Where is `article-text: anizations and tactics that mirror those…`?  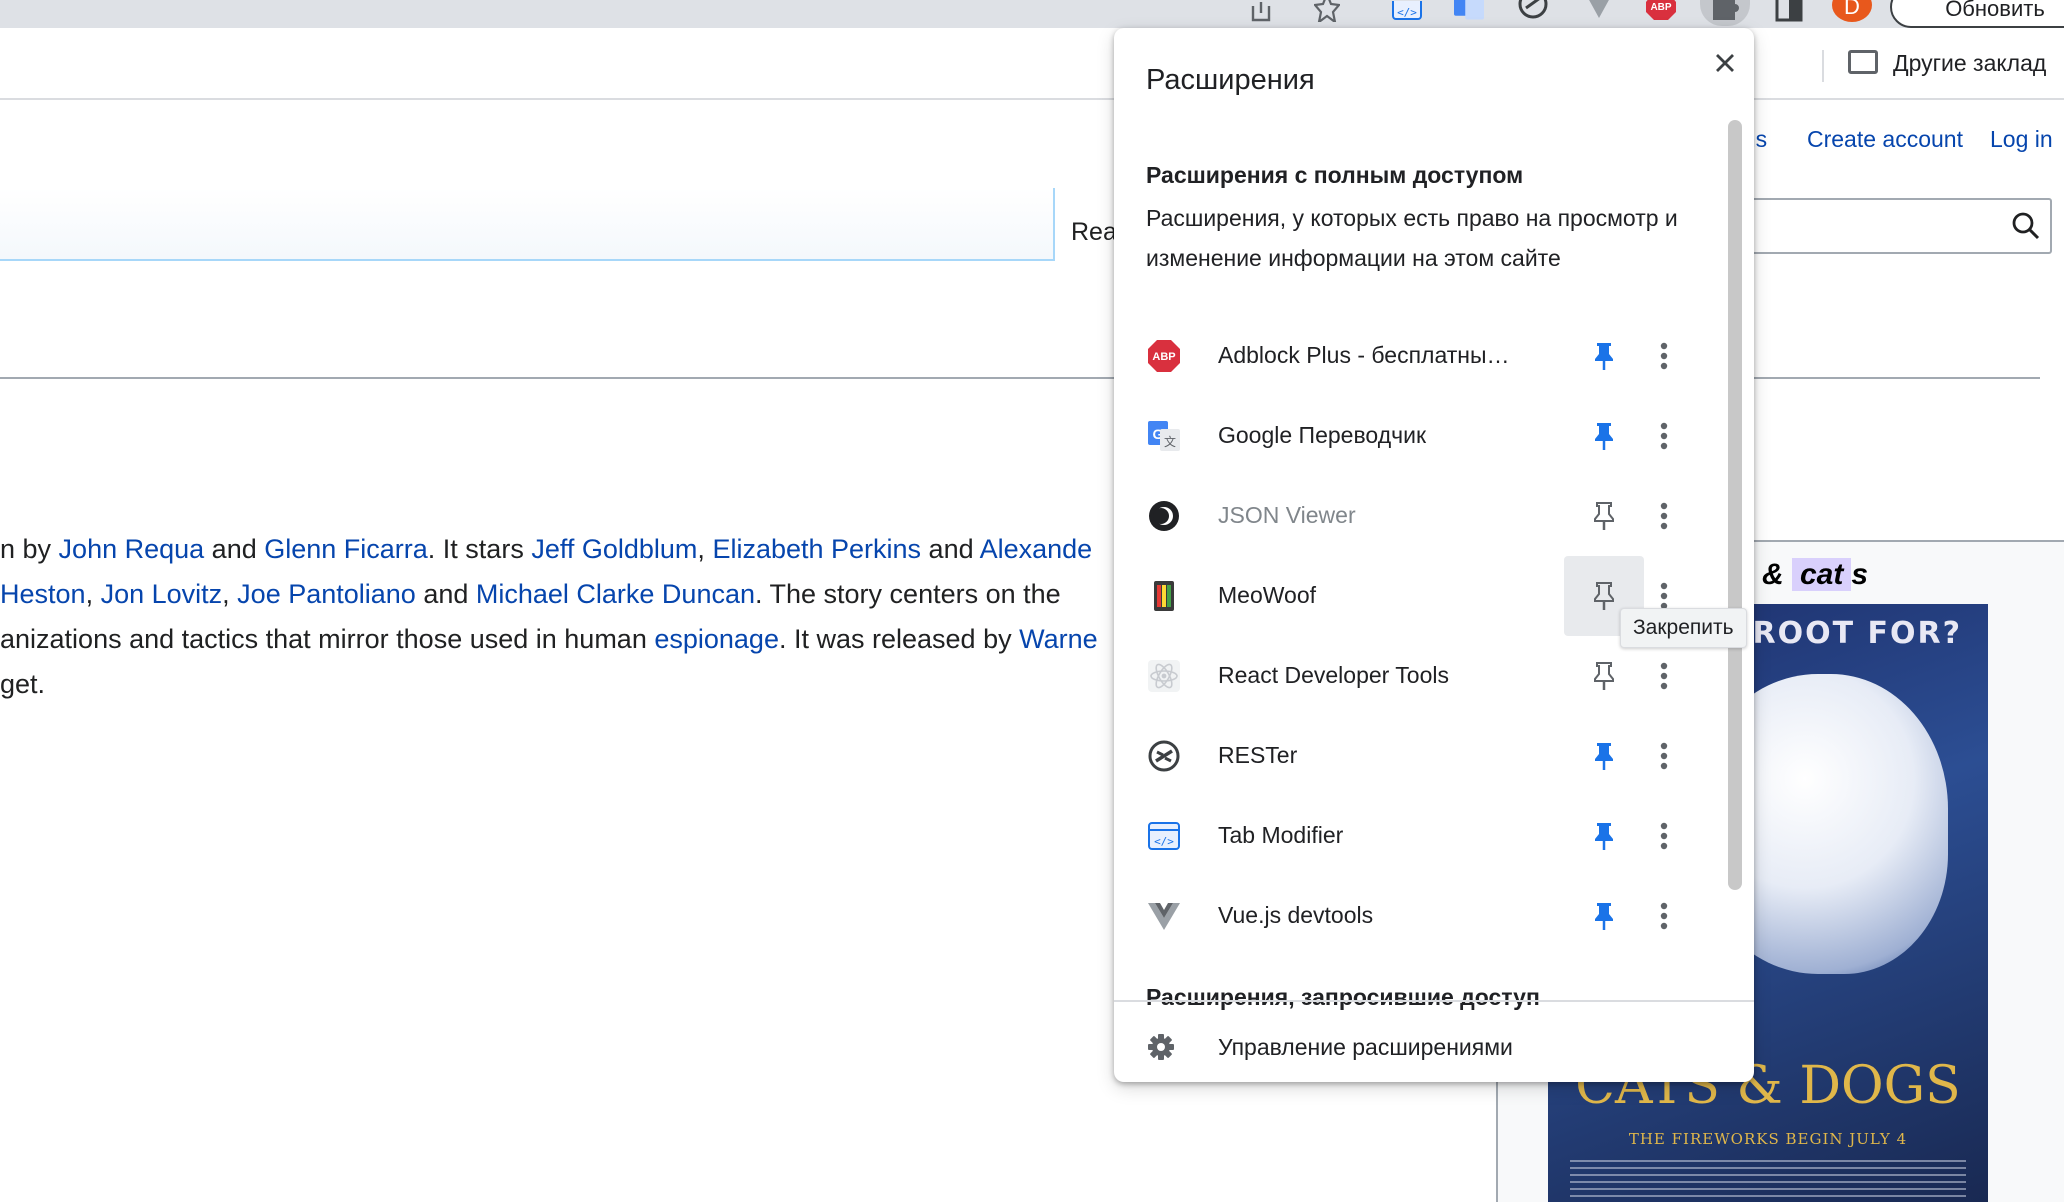
article-text: anizations and tactics that mirror those… is located at coordinates (327, 639).